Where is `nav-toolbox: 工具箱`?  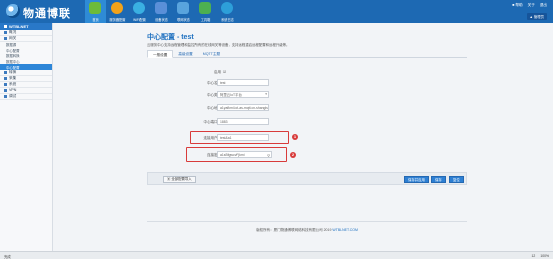
nav-toolbox: 工具箱 is located at coordinates (205, 11).